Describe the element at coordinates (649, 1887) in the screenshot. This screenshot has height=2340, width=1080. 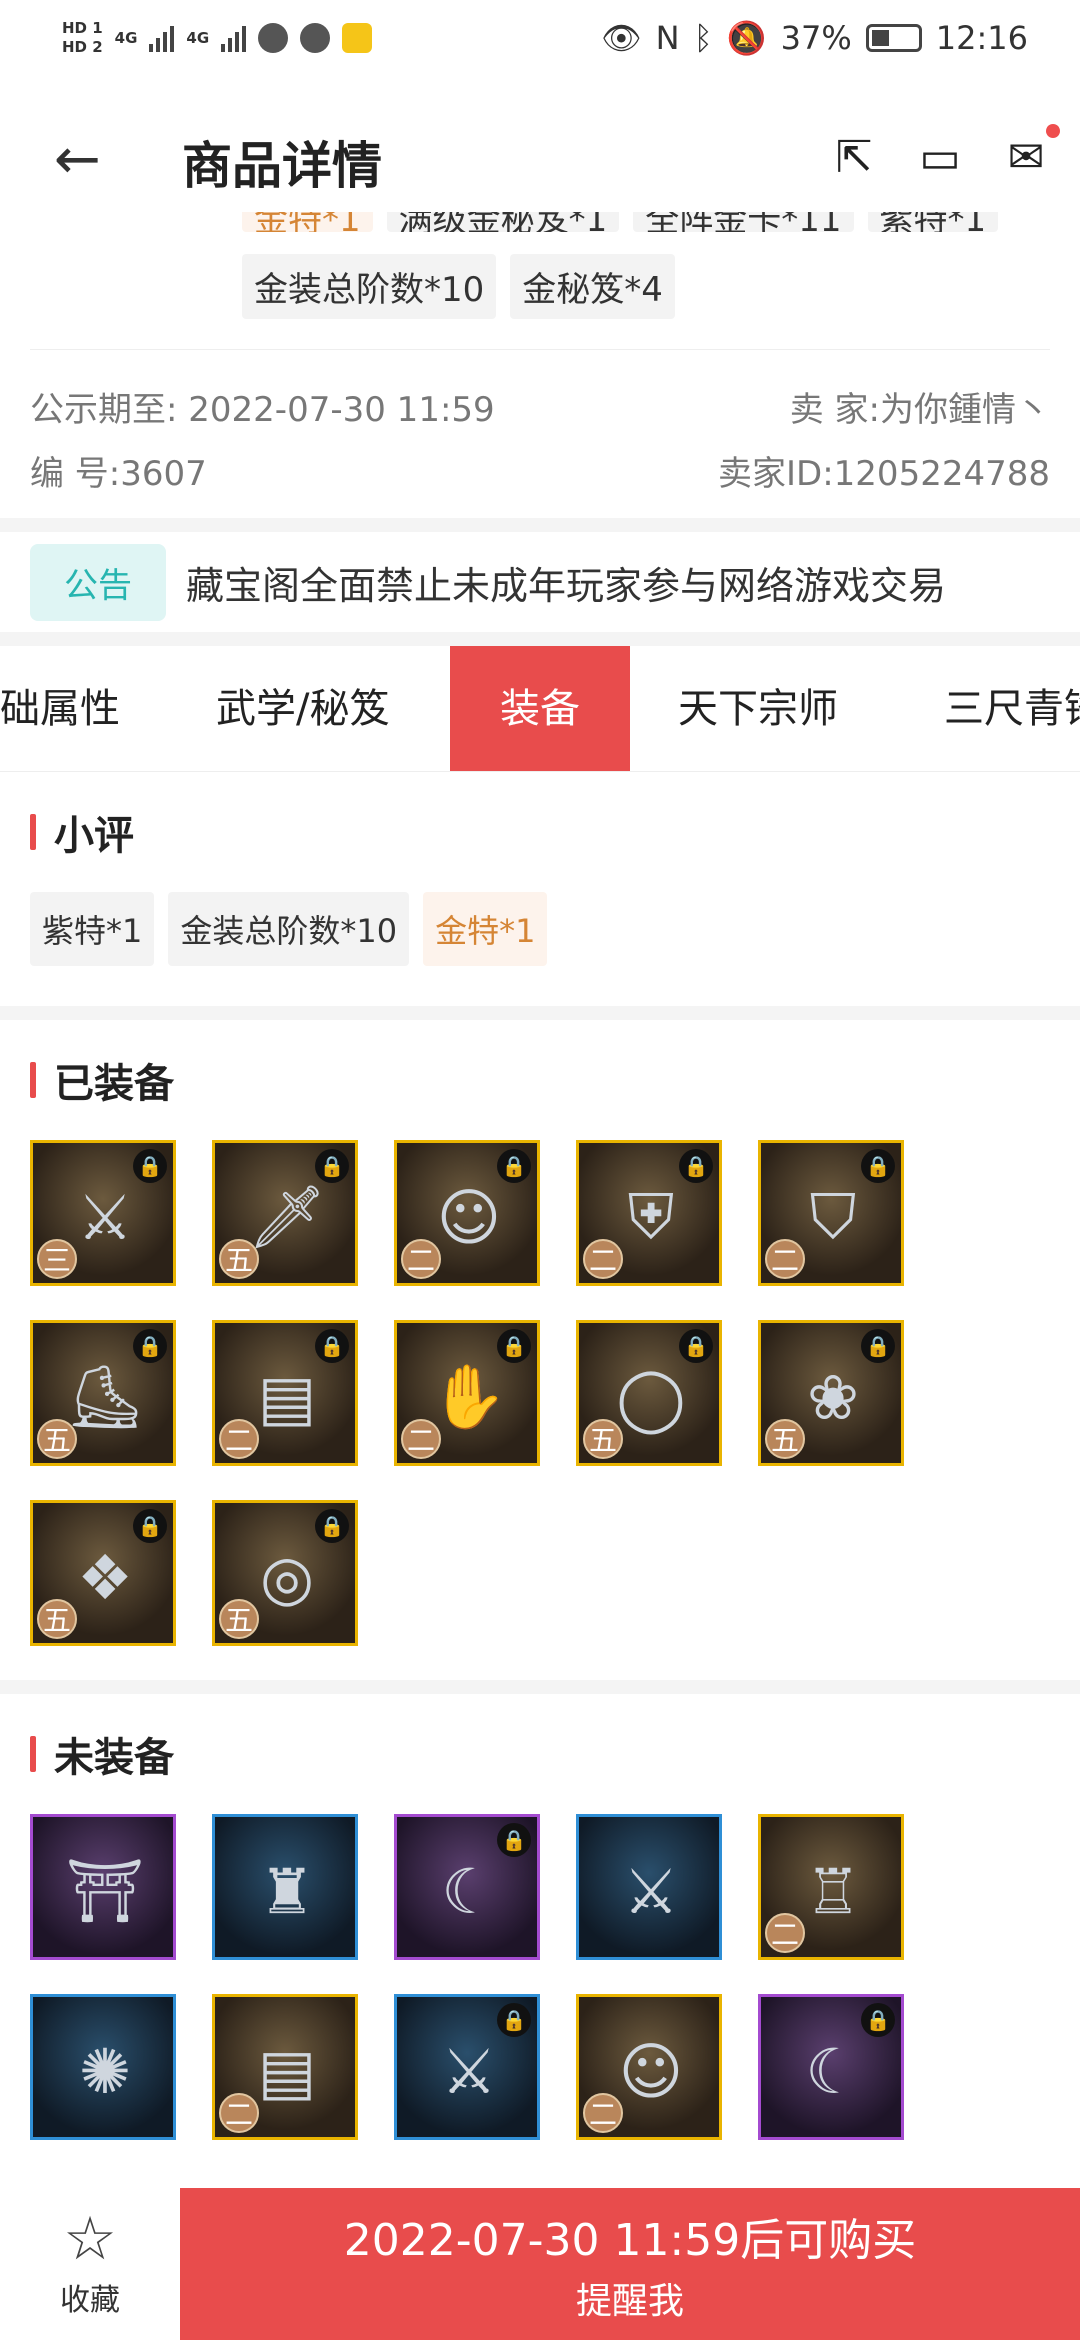
I see `equipment-item: ⚔` at that location.